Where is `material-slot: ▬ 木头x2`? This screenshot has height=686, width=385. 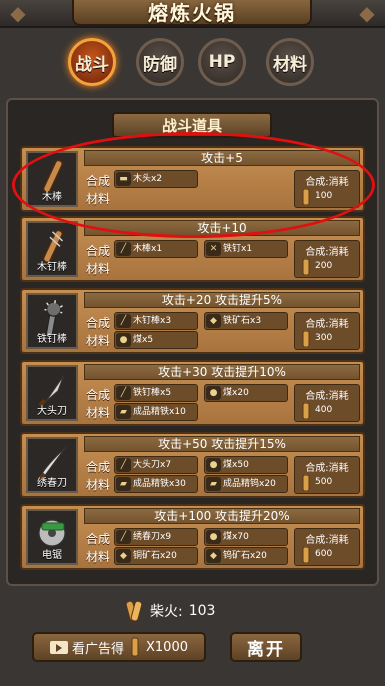
material-slot: ▬ 木头x2 is located at coordinates (156, 179).